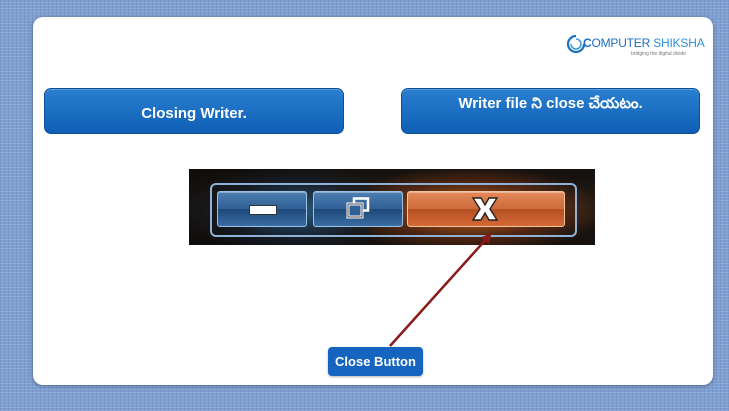  I want to click on title-english-text: Closing Writer., so click(194, 113).